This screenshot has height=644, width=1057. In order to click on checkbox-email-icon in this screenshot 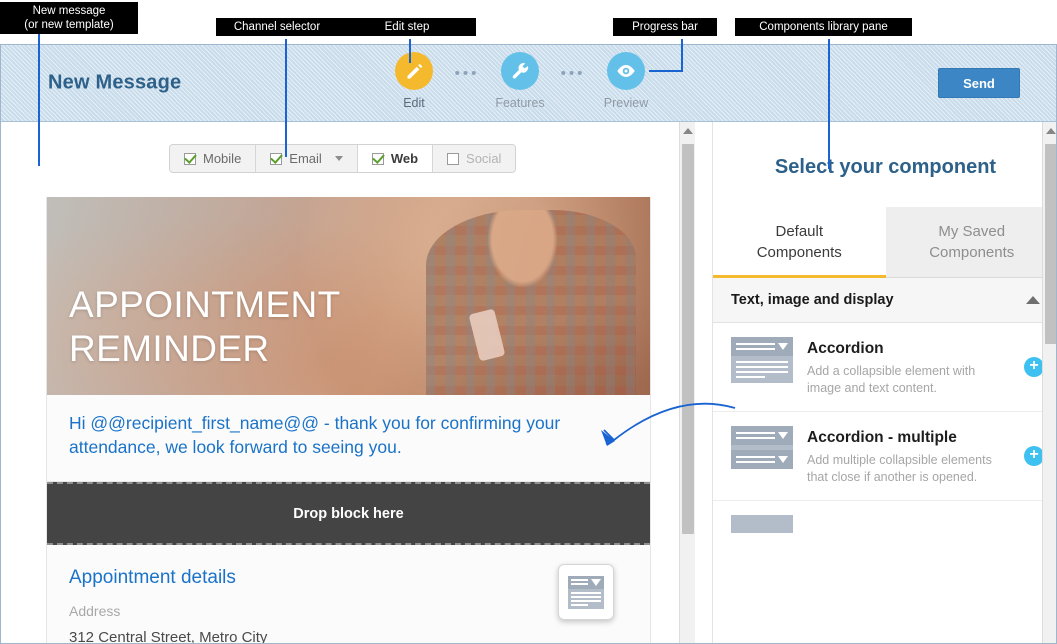, I will do `click(276, 158)`.